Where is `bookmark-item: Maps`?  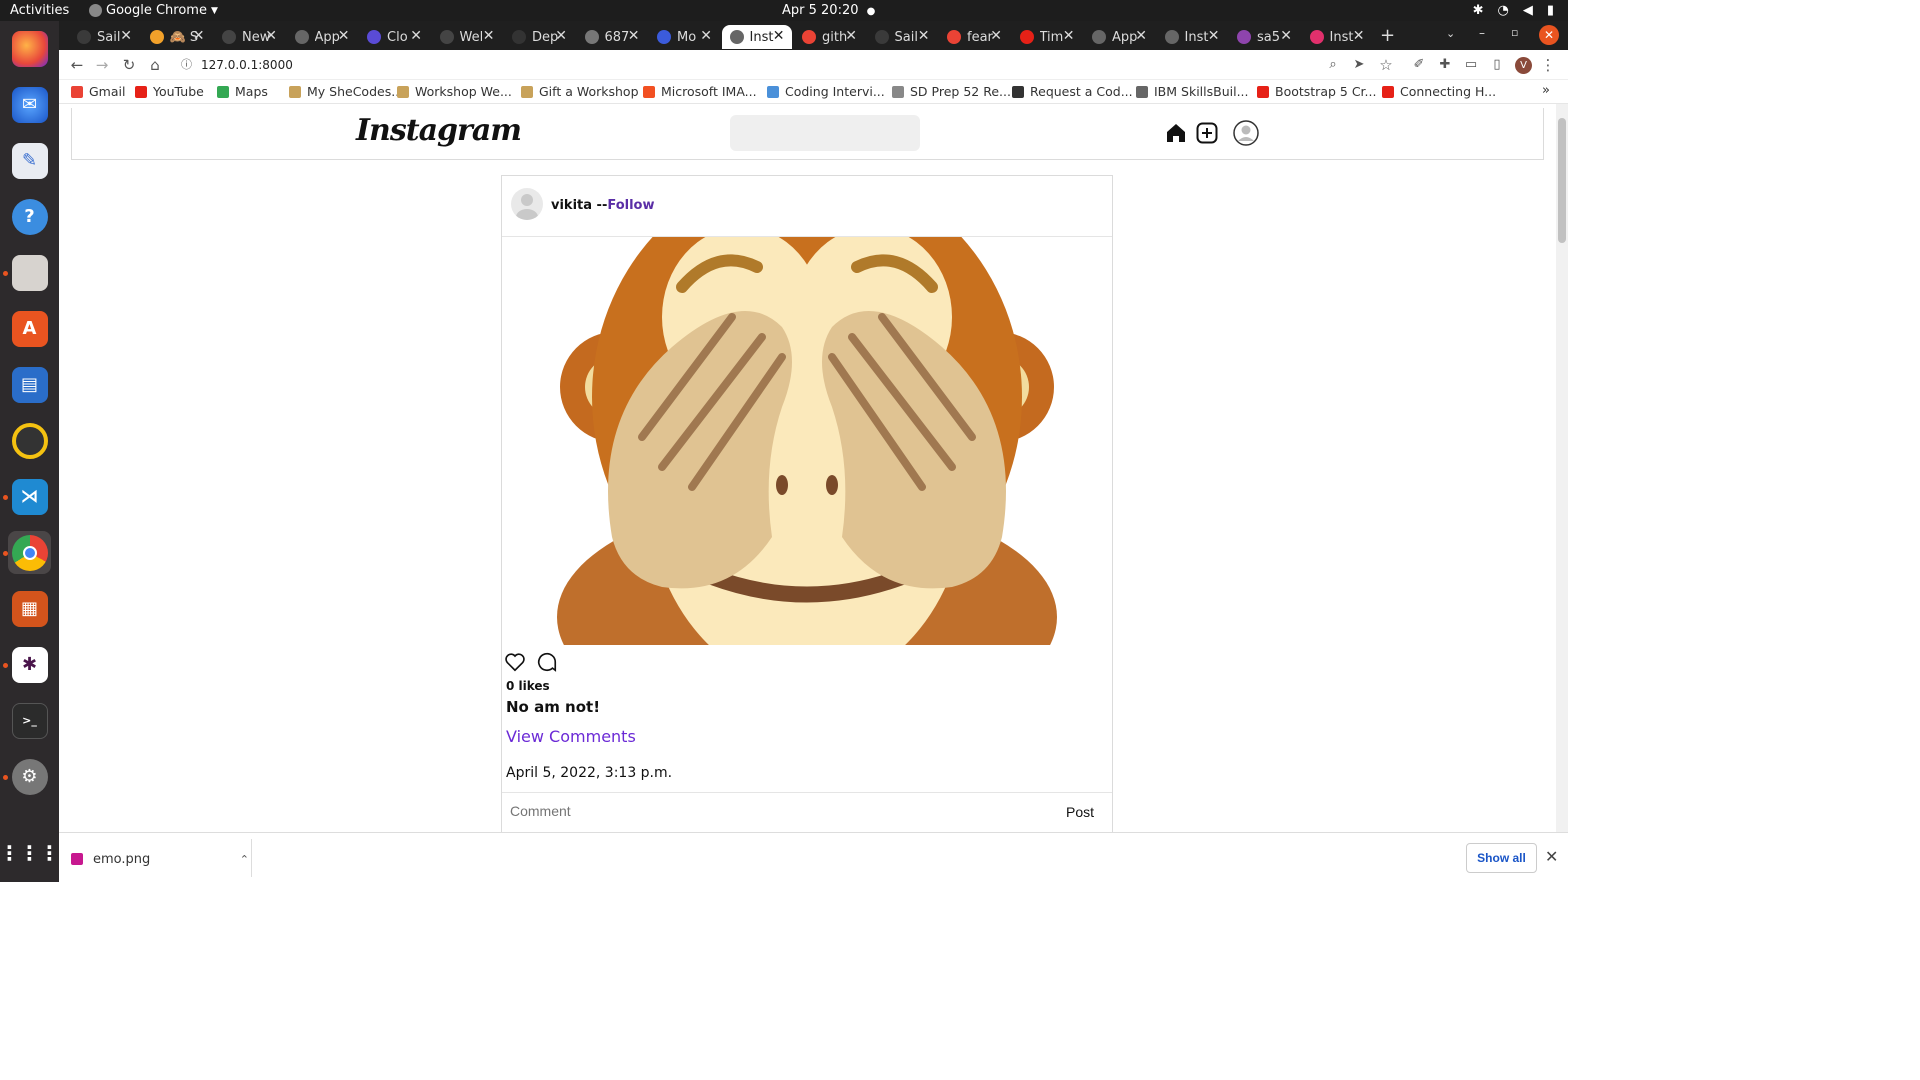 bookmark-item: Maps is located at coordinates (242, 91).